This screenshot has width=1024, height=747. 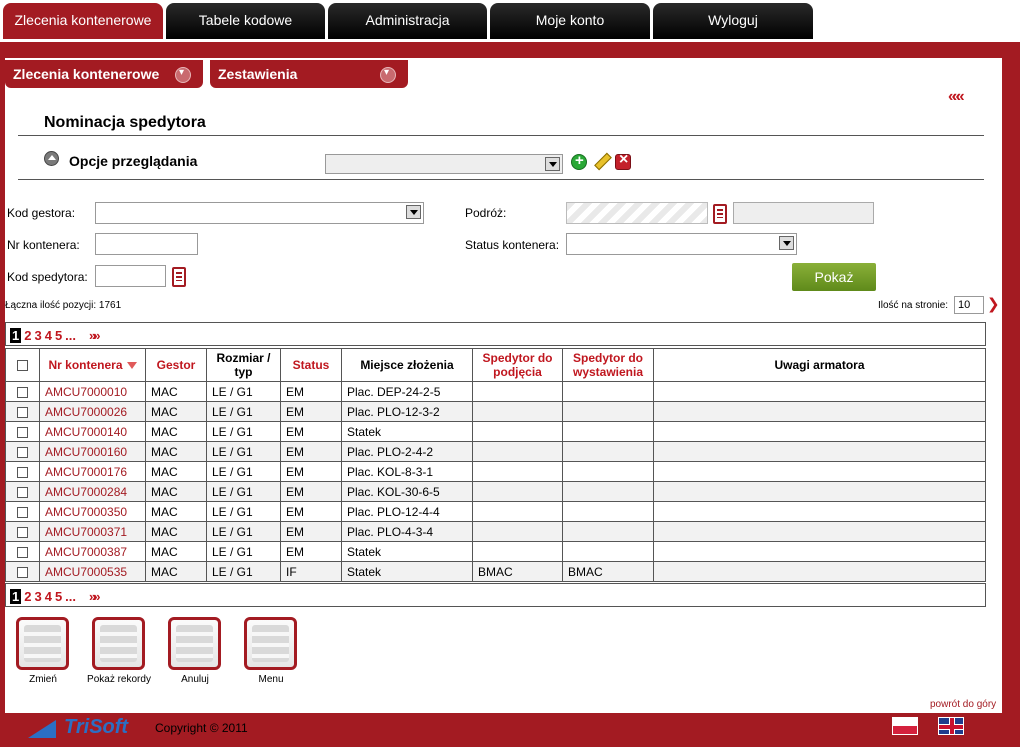 What do you see at coordinates (43, 679) in the screenshot?
I see `edit-label: Zmień` at bounding box center [43, 679].